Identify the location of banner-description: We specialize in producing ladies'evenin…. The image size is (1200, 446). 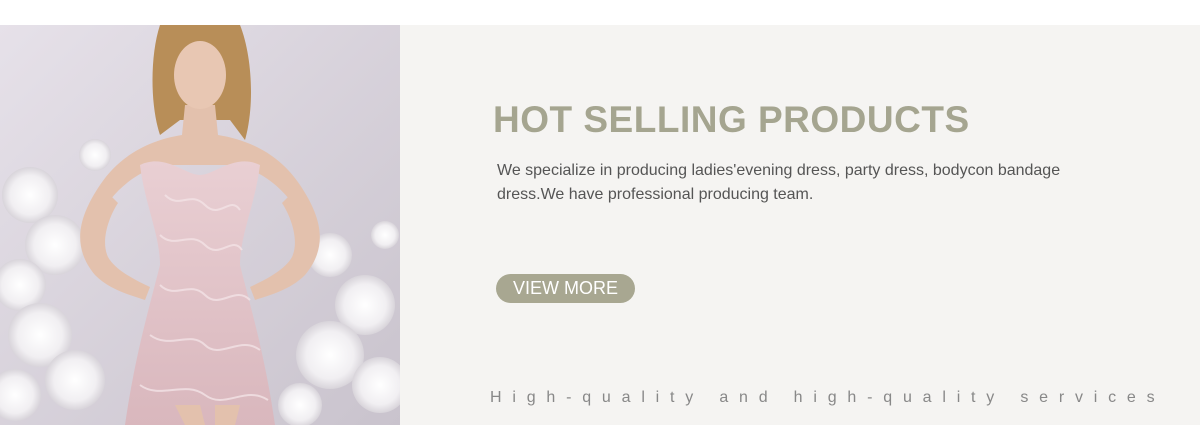
(779, 182).